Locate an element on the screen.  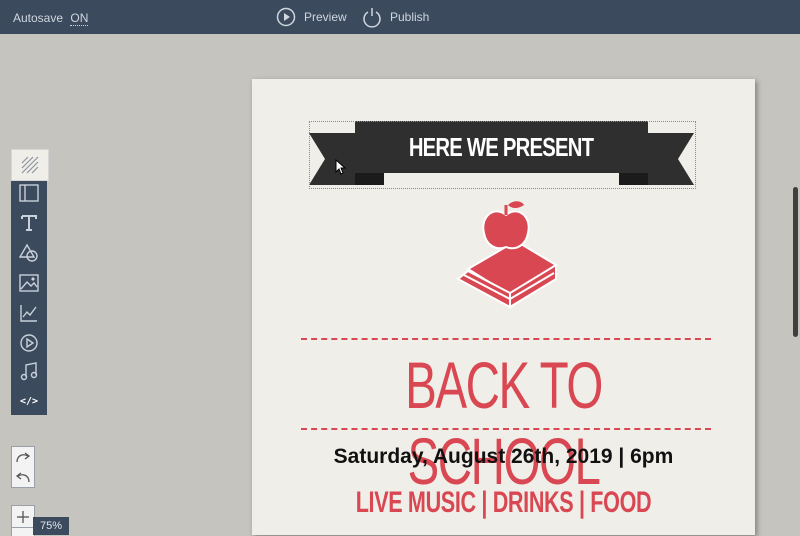
chart-icon is located at coordinates (28, 313).